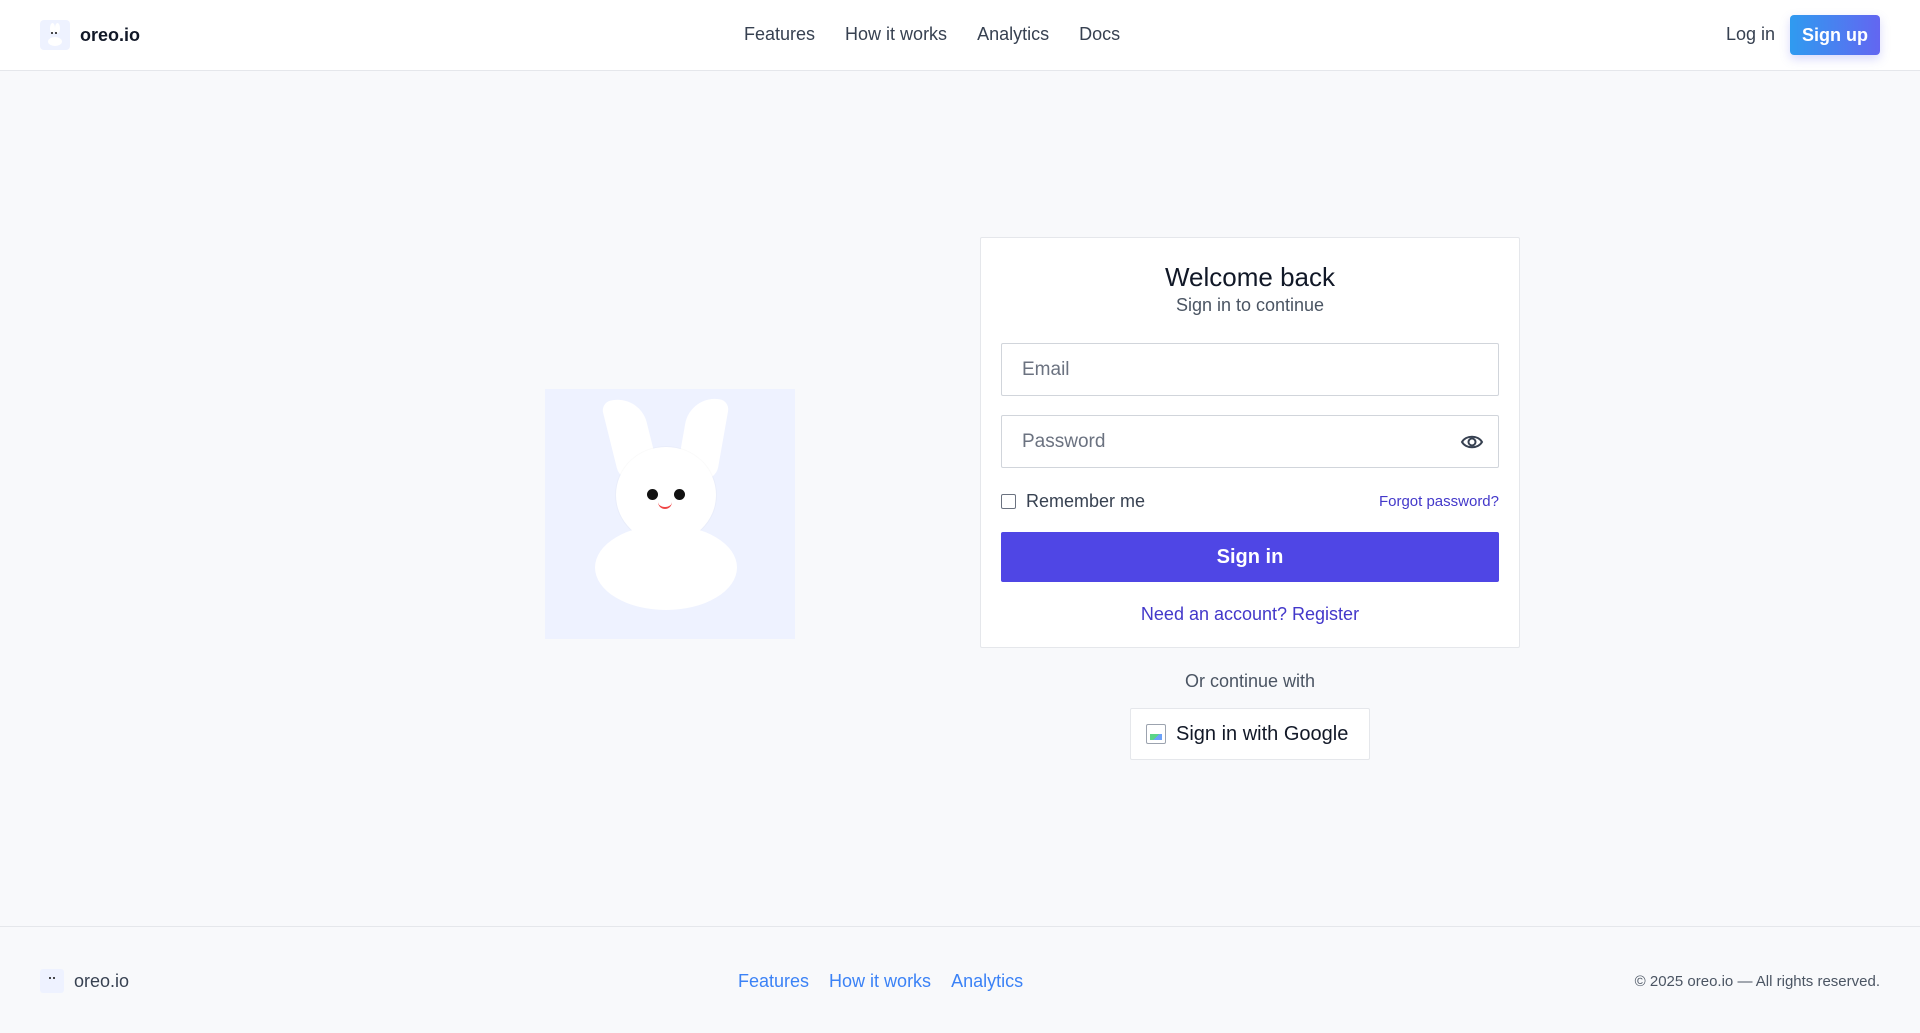  I want to click on brand-name: oreo.io, so click(110, 34).